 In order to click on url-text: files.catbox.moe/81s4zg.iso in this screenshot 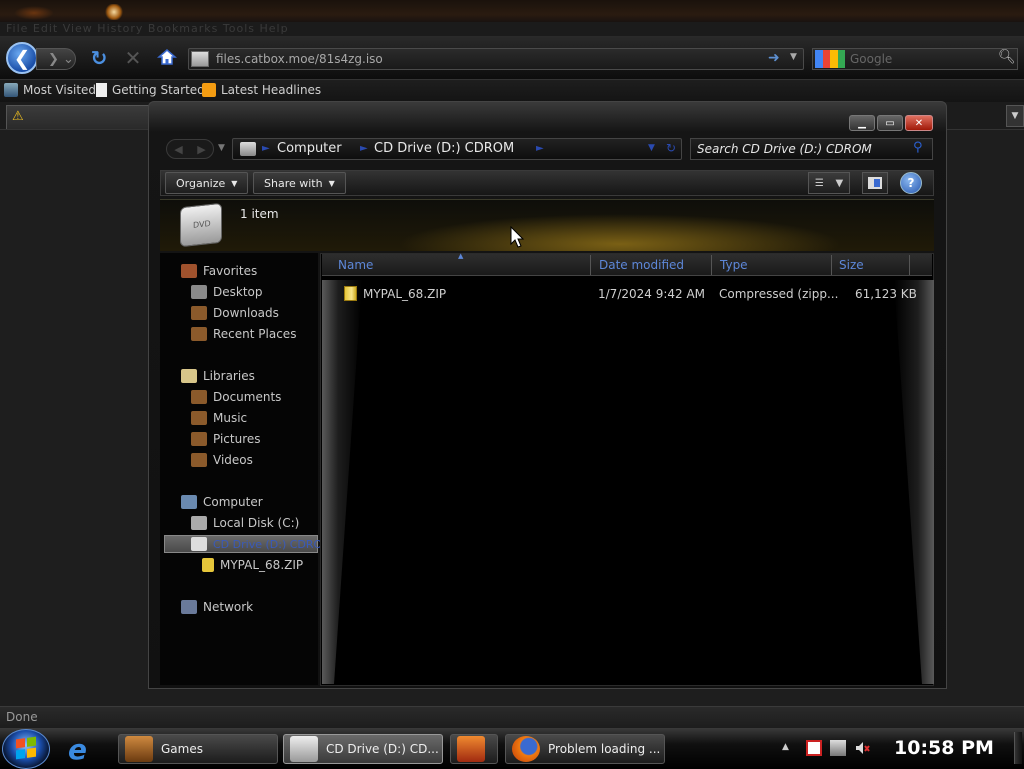, I will do `click(299, 59)`.